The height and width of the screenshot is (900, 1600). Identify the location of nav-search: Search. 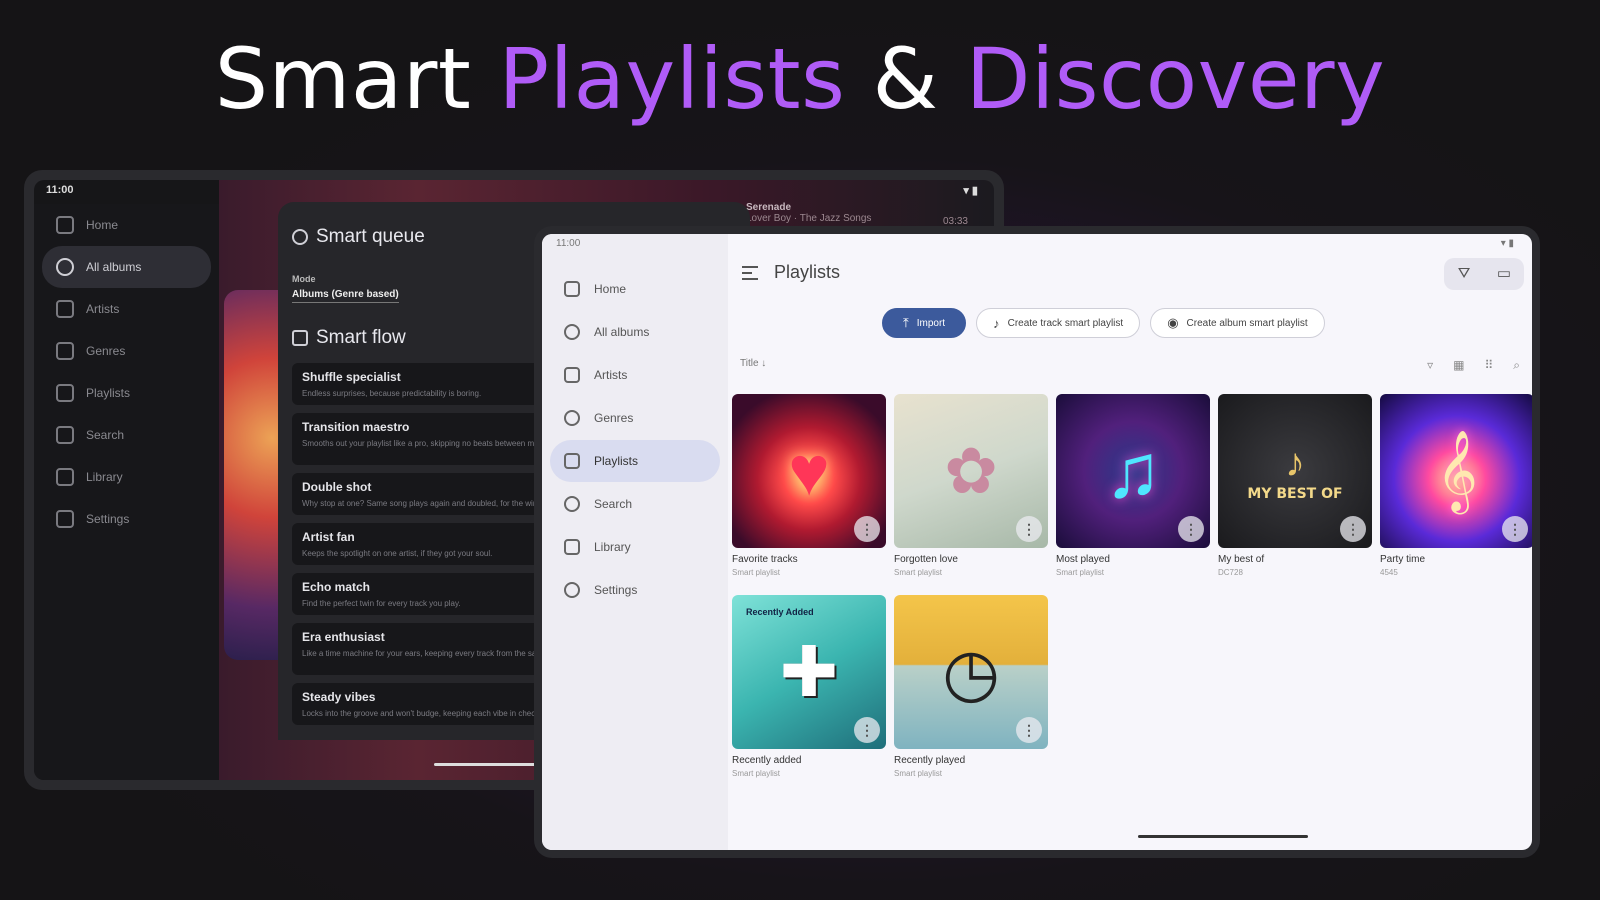
(635, 504).